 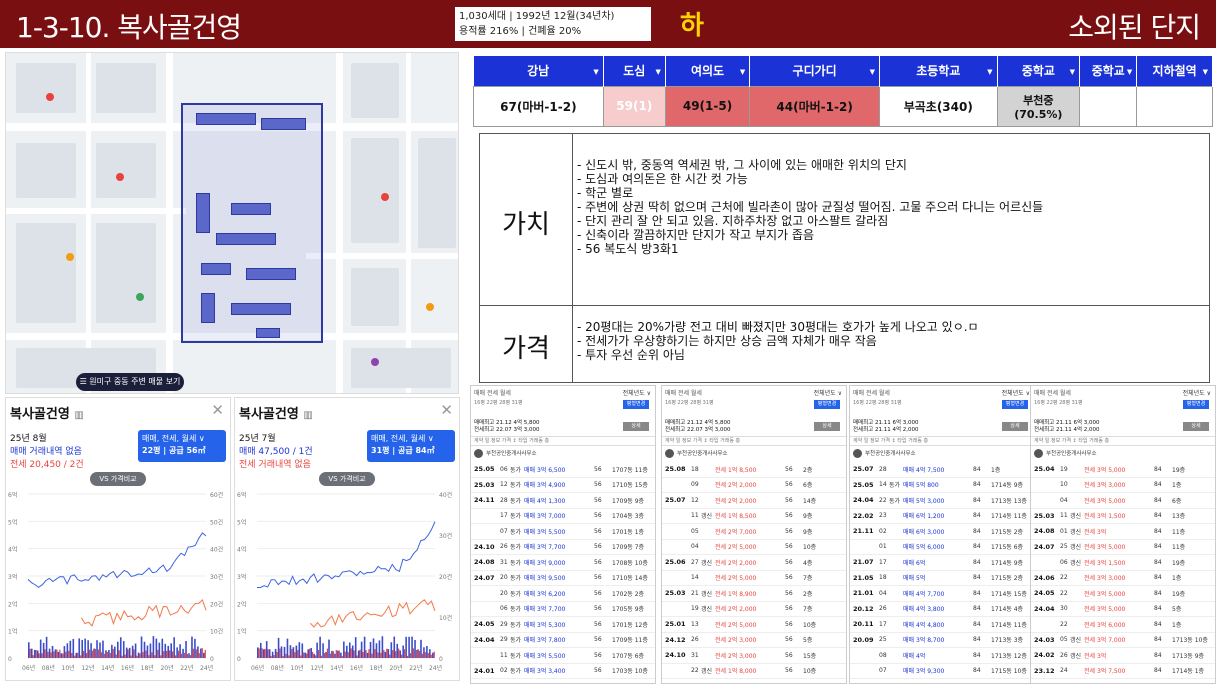 What do you see at coordinates (411, 446) in the screenshot?
I see `type-size-selector: 매매, 전세, 월세 ∨ 31평 | 공급 84㎡` at bounding box center [411, 446].